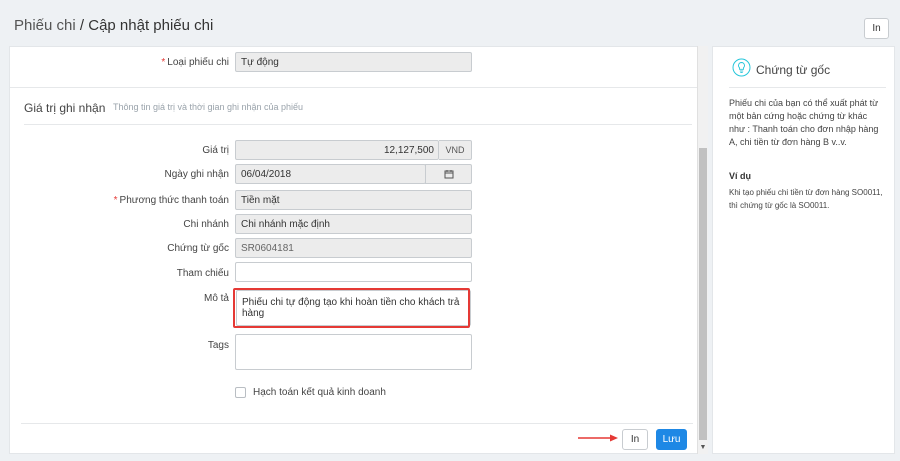 The width and height of the screenshot is (900, 461). Describe the element at coordinates (598, 438) in the screenshot. I see `arrow-right-icon` at that location.